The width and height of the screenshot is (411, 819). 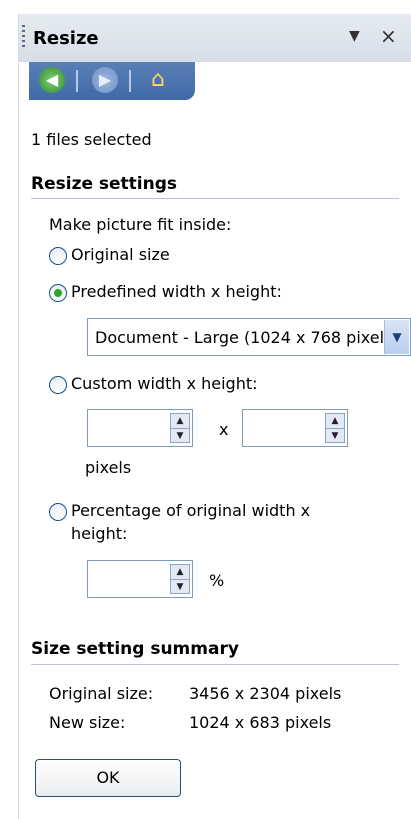 I want to click on radio-predefined, so click(x=58, y=293).